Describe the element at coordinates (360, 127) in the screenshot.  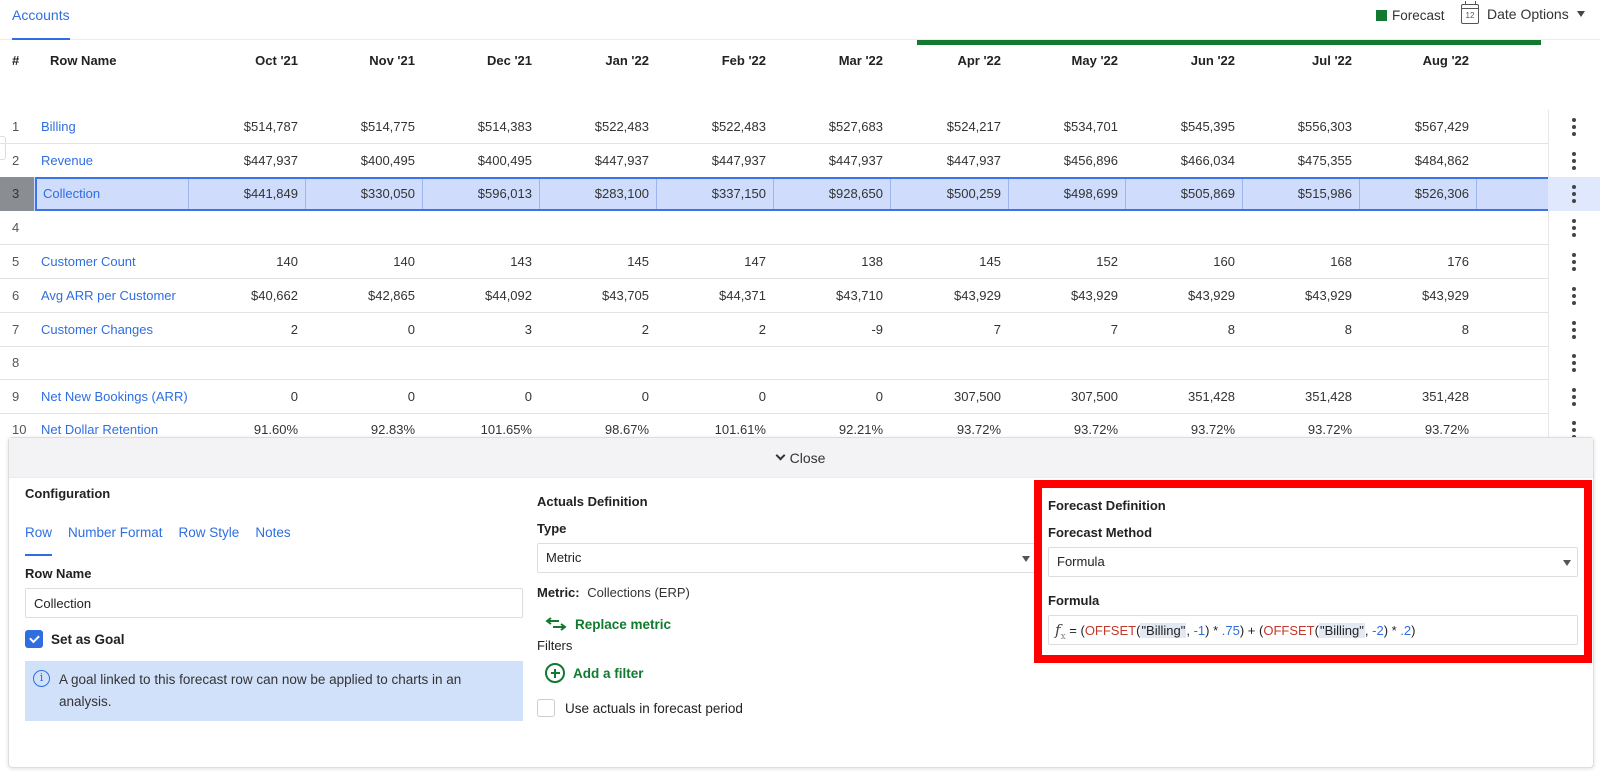
I see `table-cell: $514,775` at that location.